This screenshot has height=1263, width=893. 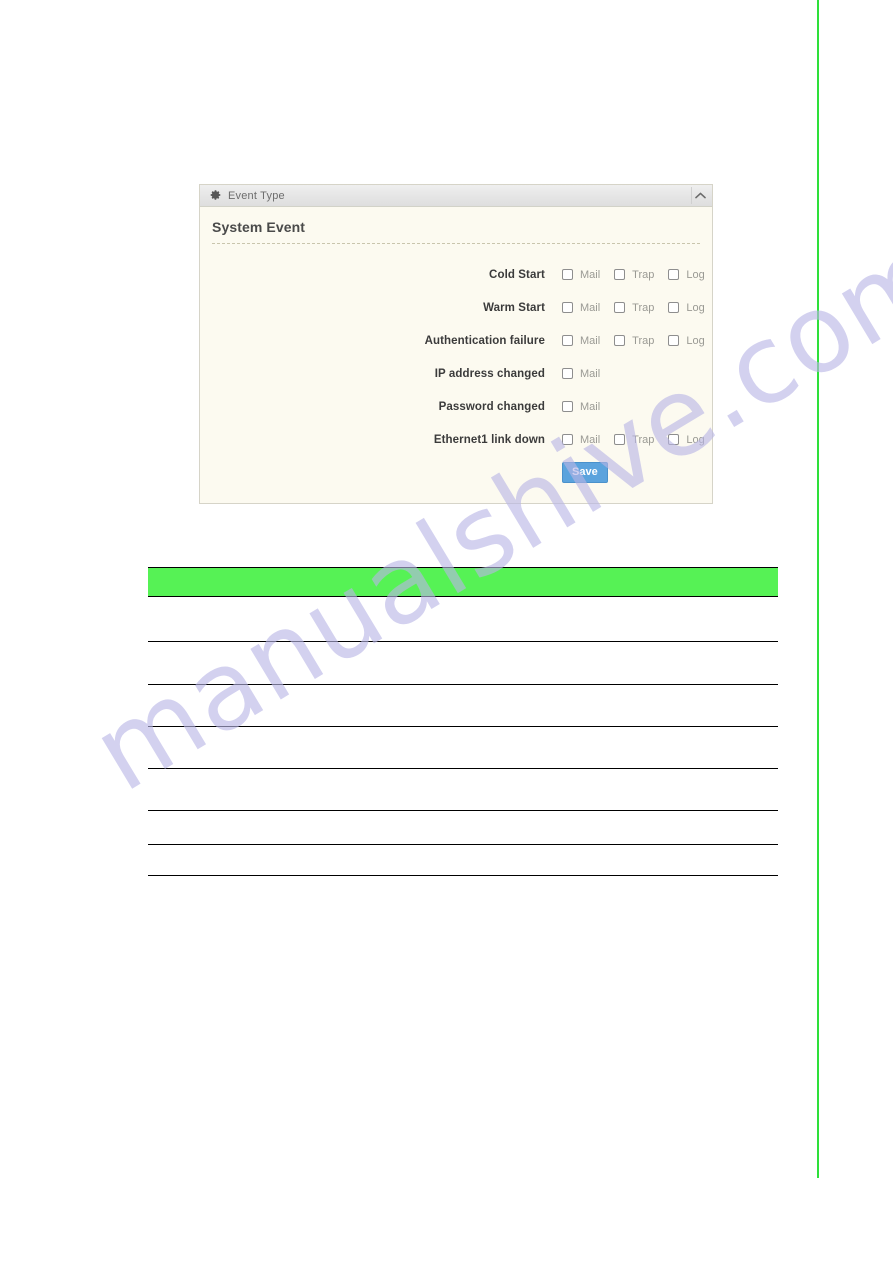 I want to click on event-row-label: Cold Start, so click(x=517, y=274).